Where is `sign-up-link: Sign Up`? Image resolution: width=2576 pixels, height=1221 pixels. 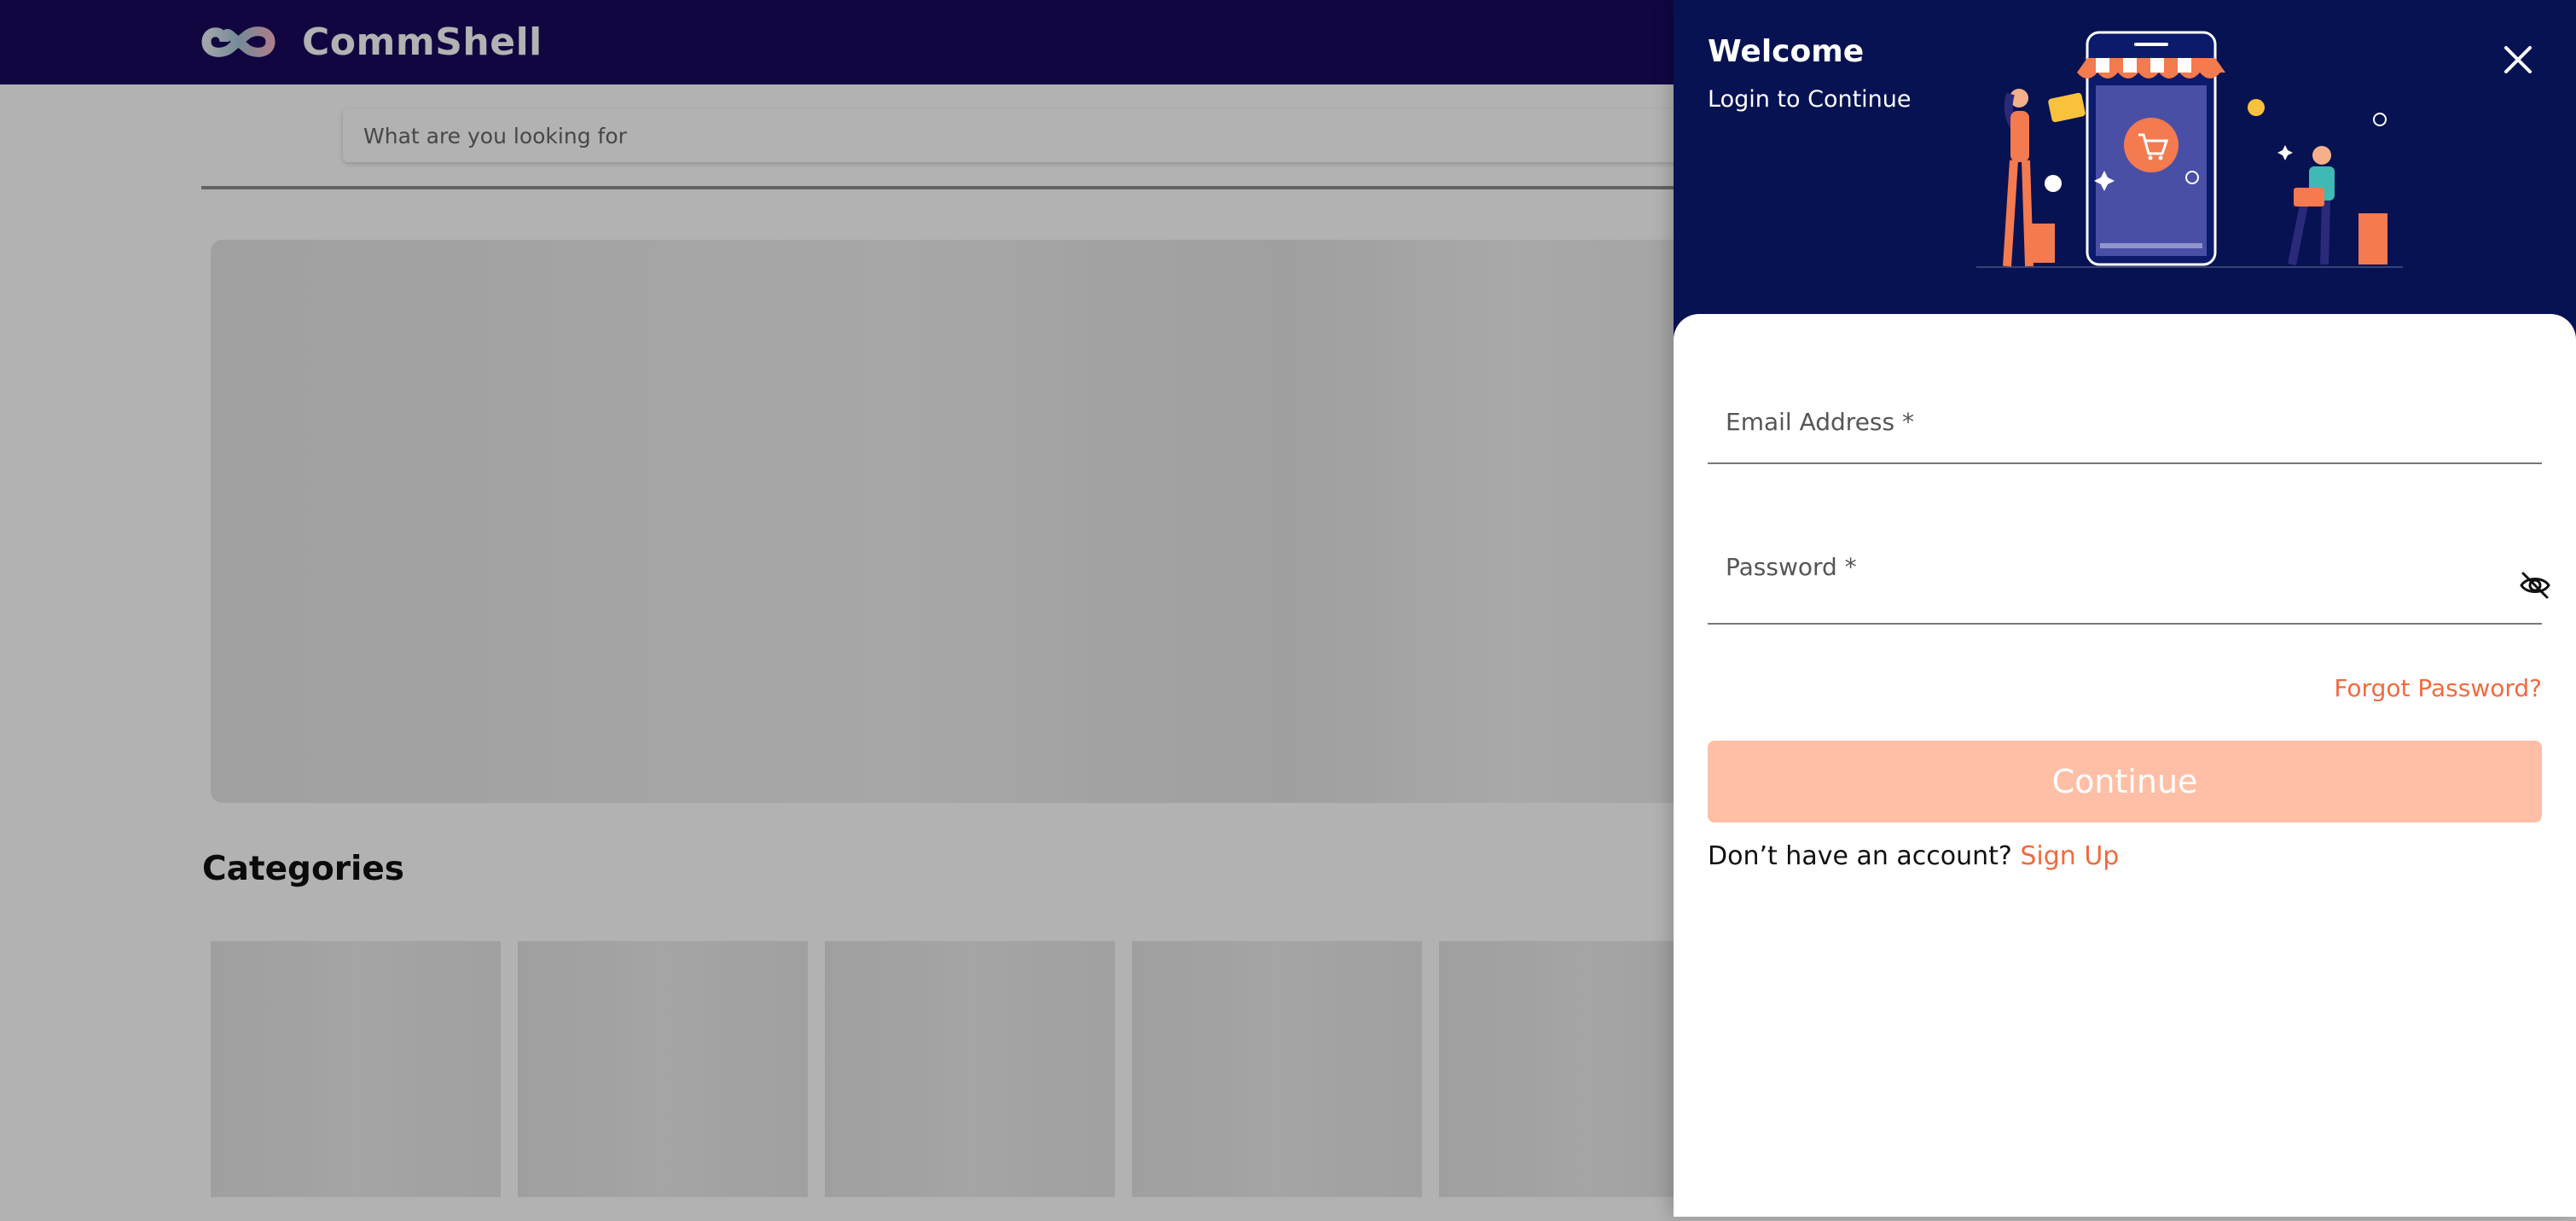 sign-up-link: Sign Up is located at coordinates (2069, 856).